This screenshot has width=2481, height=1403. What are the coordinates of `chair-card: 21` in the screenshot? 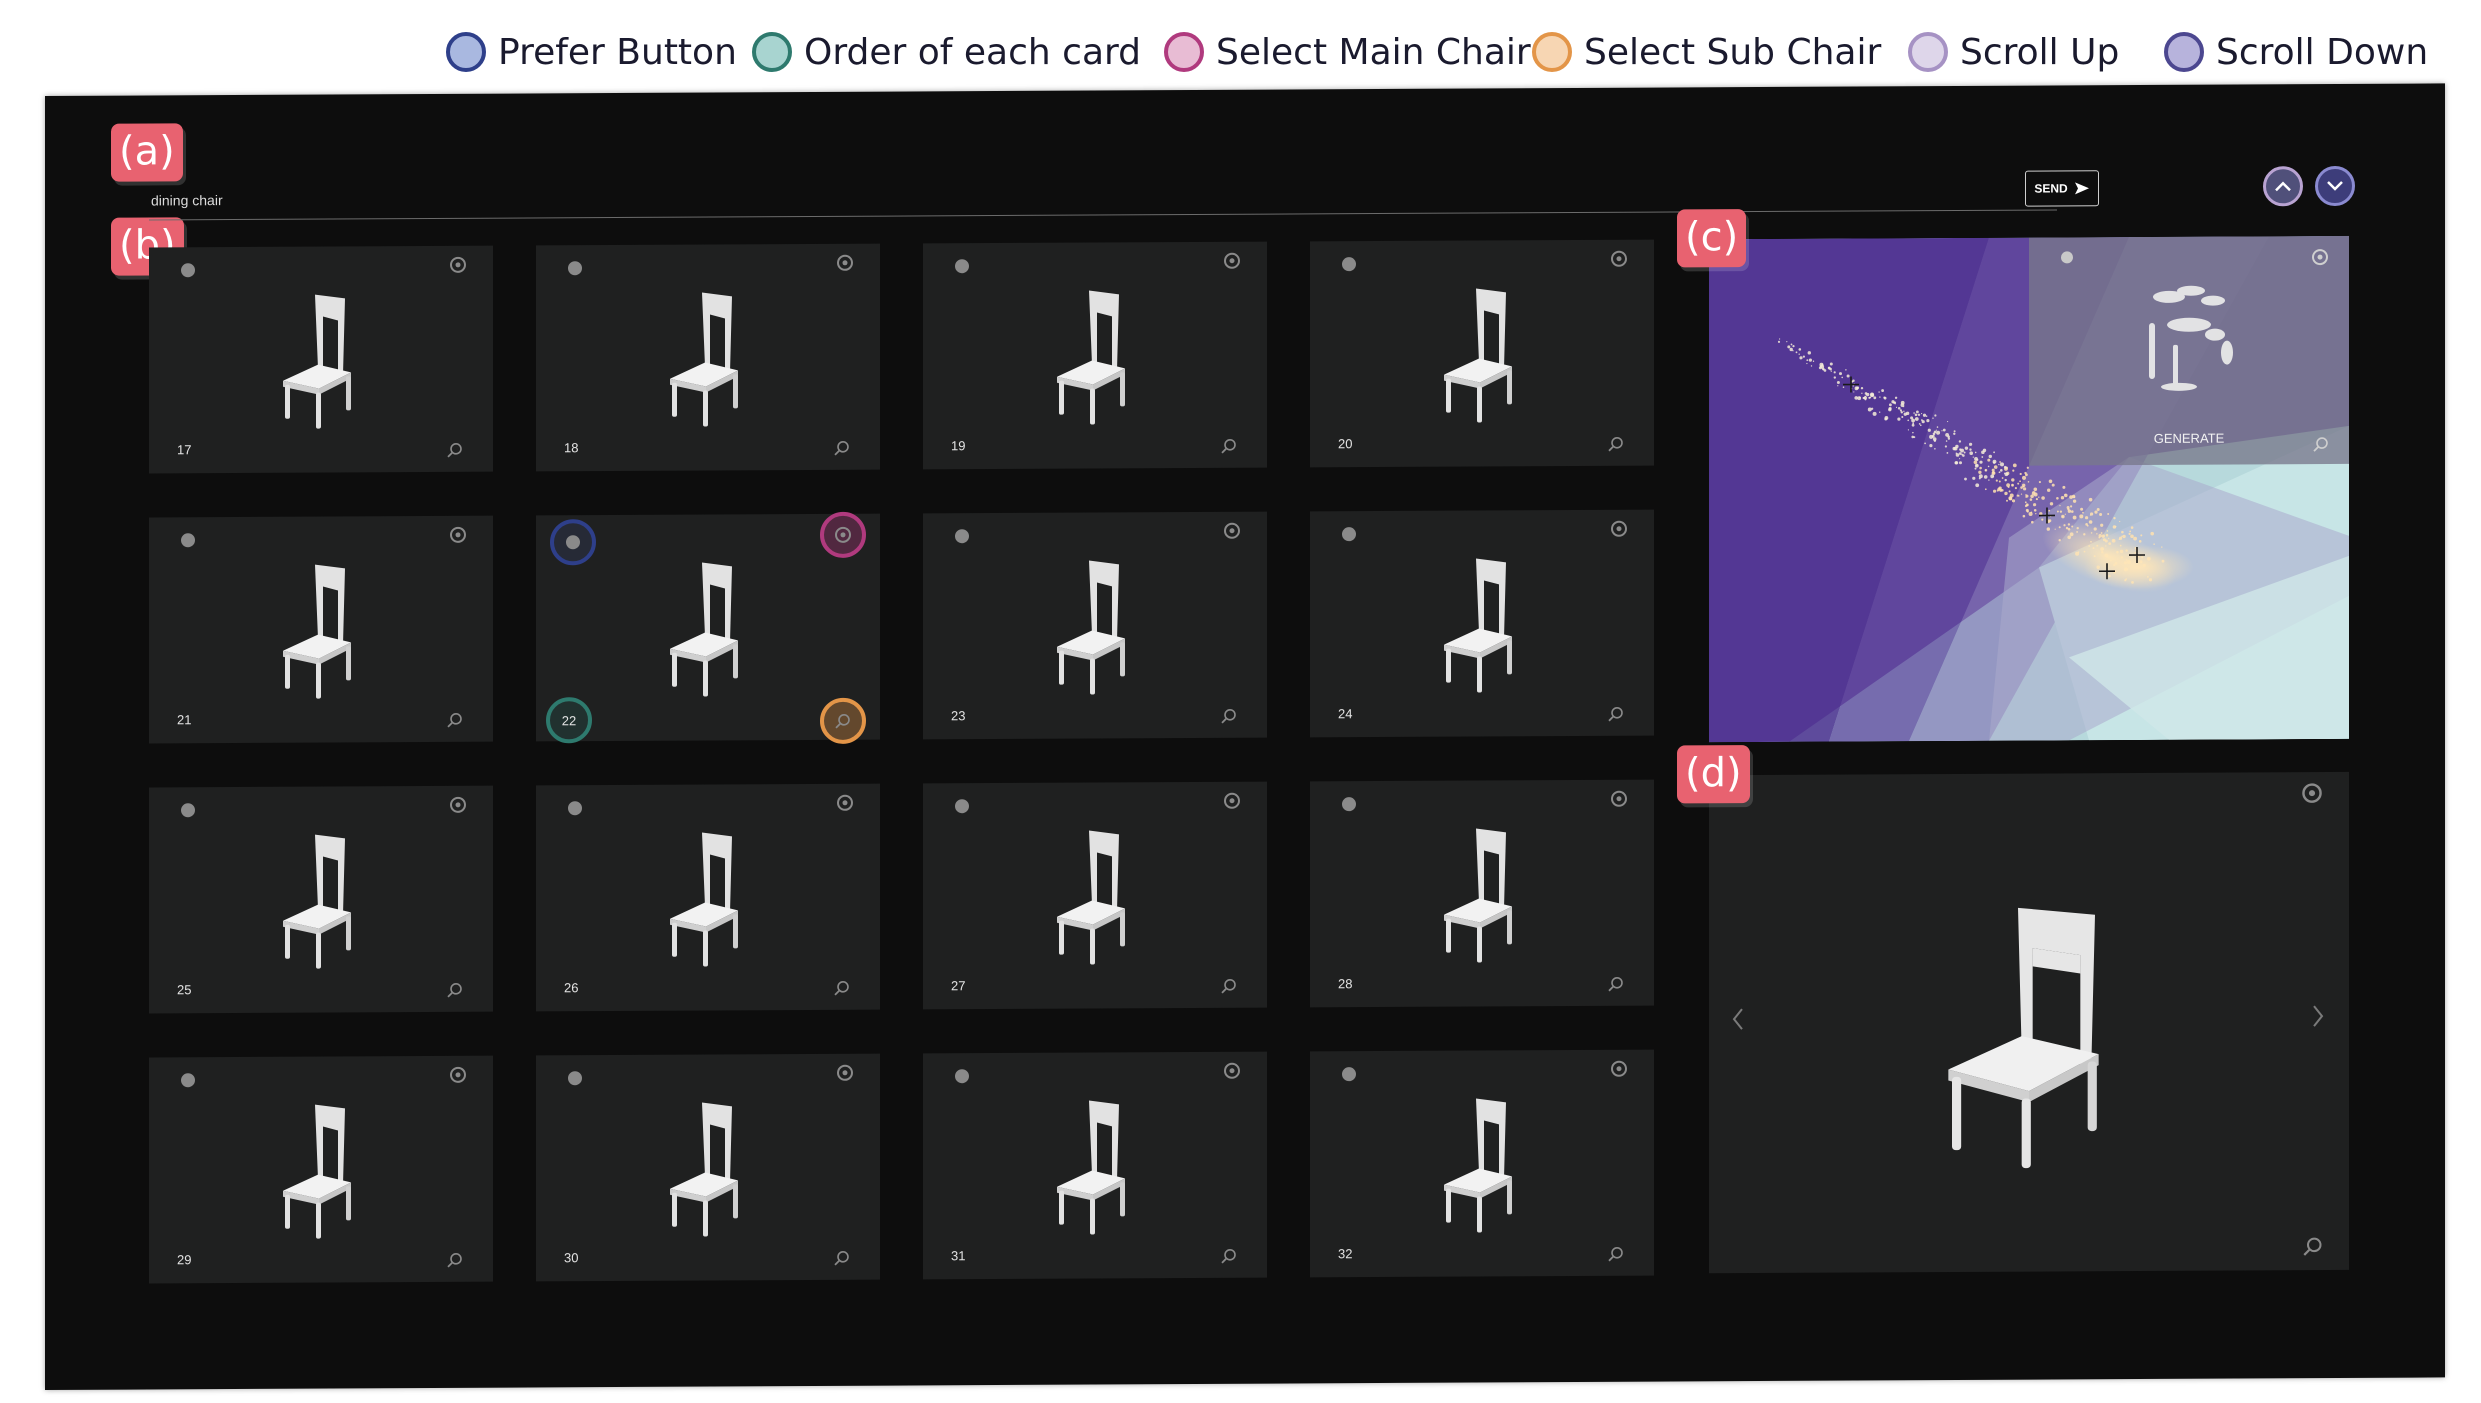 It's located at (321, 629).